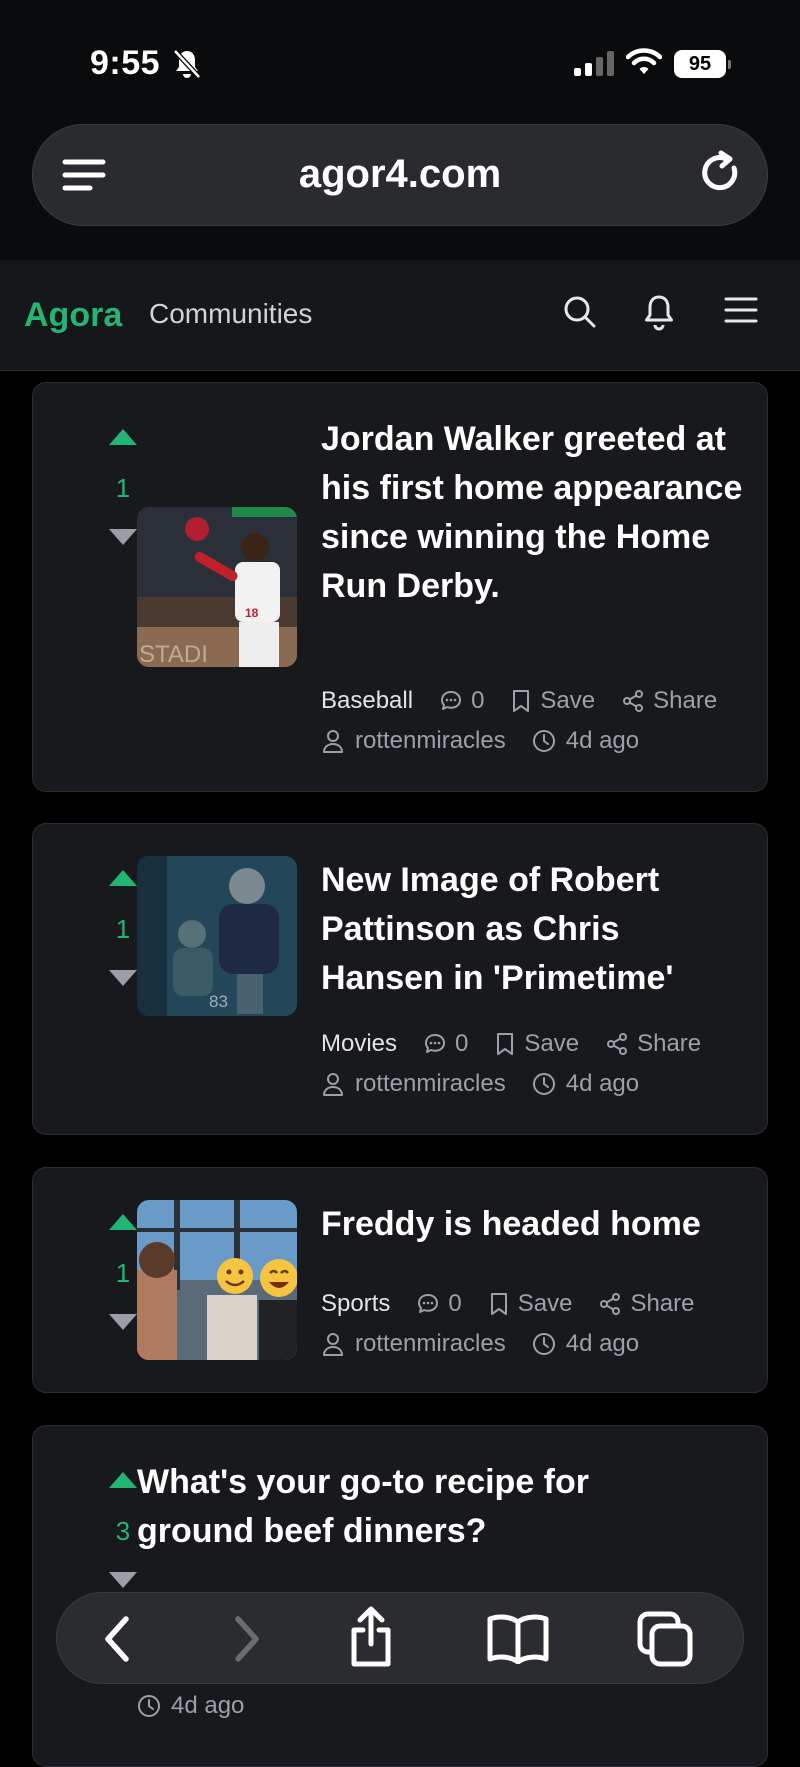 The image size is (800, 1767). I want to click on browser-bar: agor4.com, so click(400, 185).